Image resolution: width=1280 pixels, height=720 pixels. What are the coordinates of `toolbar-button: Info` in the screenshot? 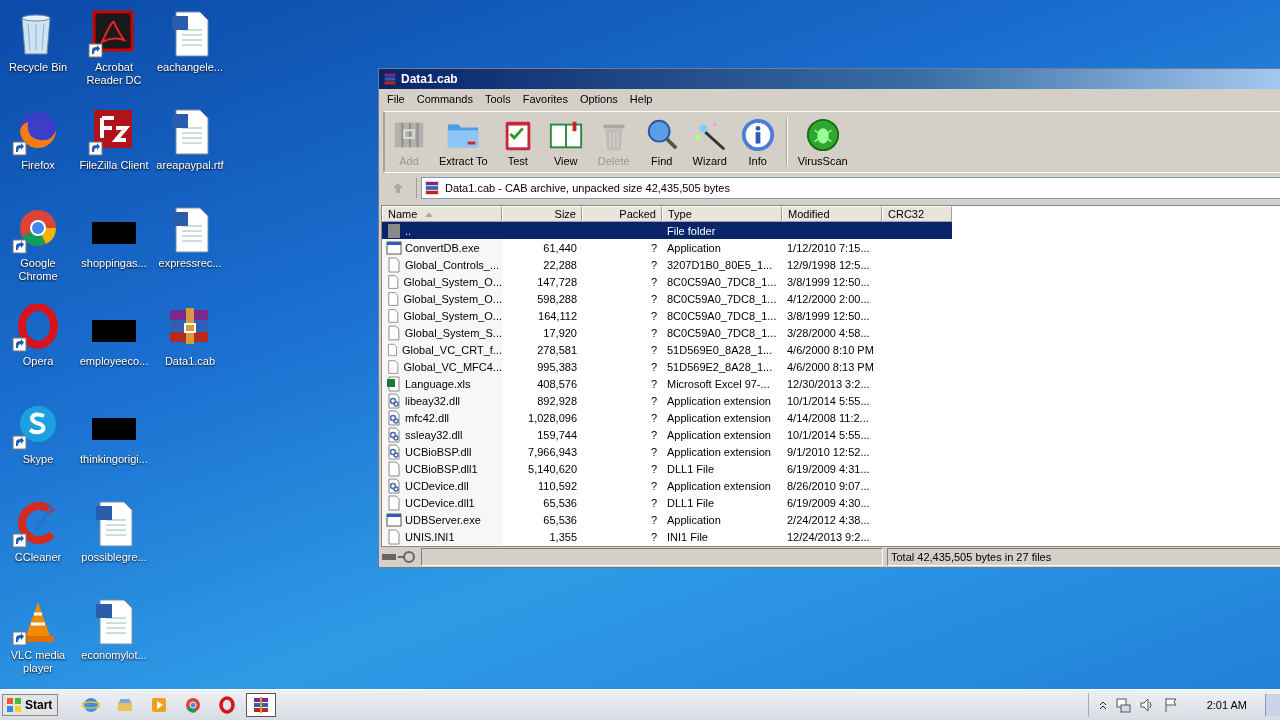 It's located at (757, 142).